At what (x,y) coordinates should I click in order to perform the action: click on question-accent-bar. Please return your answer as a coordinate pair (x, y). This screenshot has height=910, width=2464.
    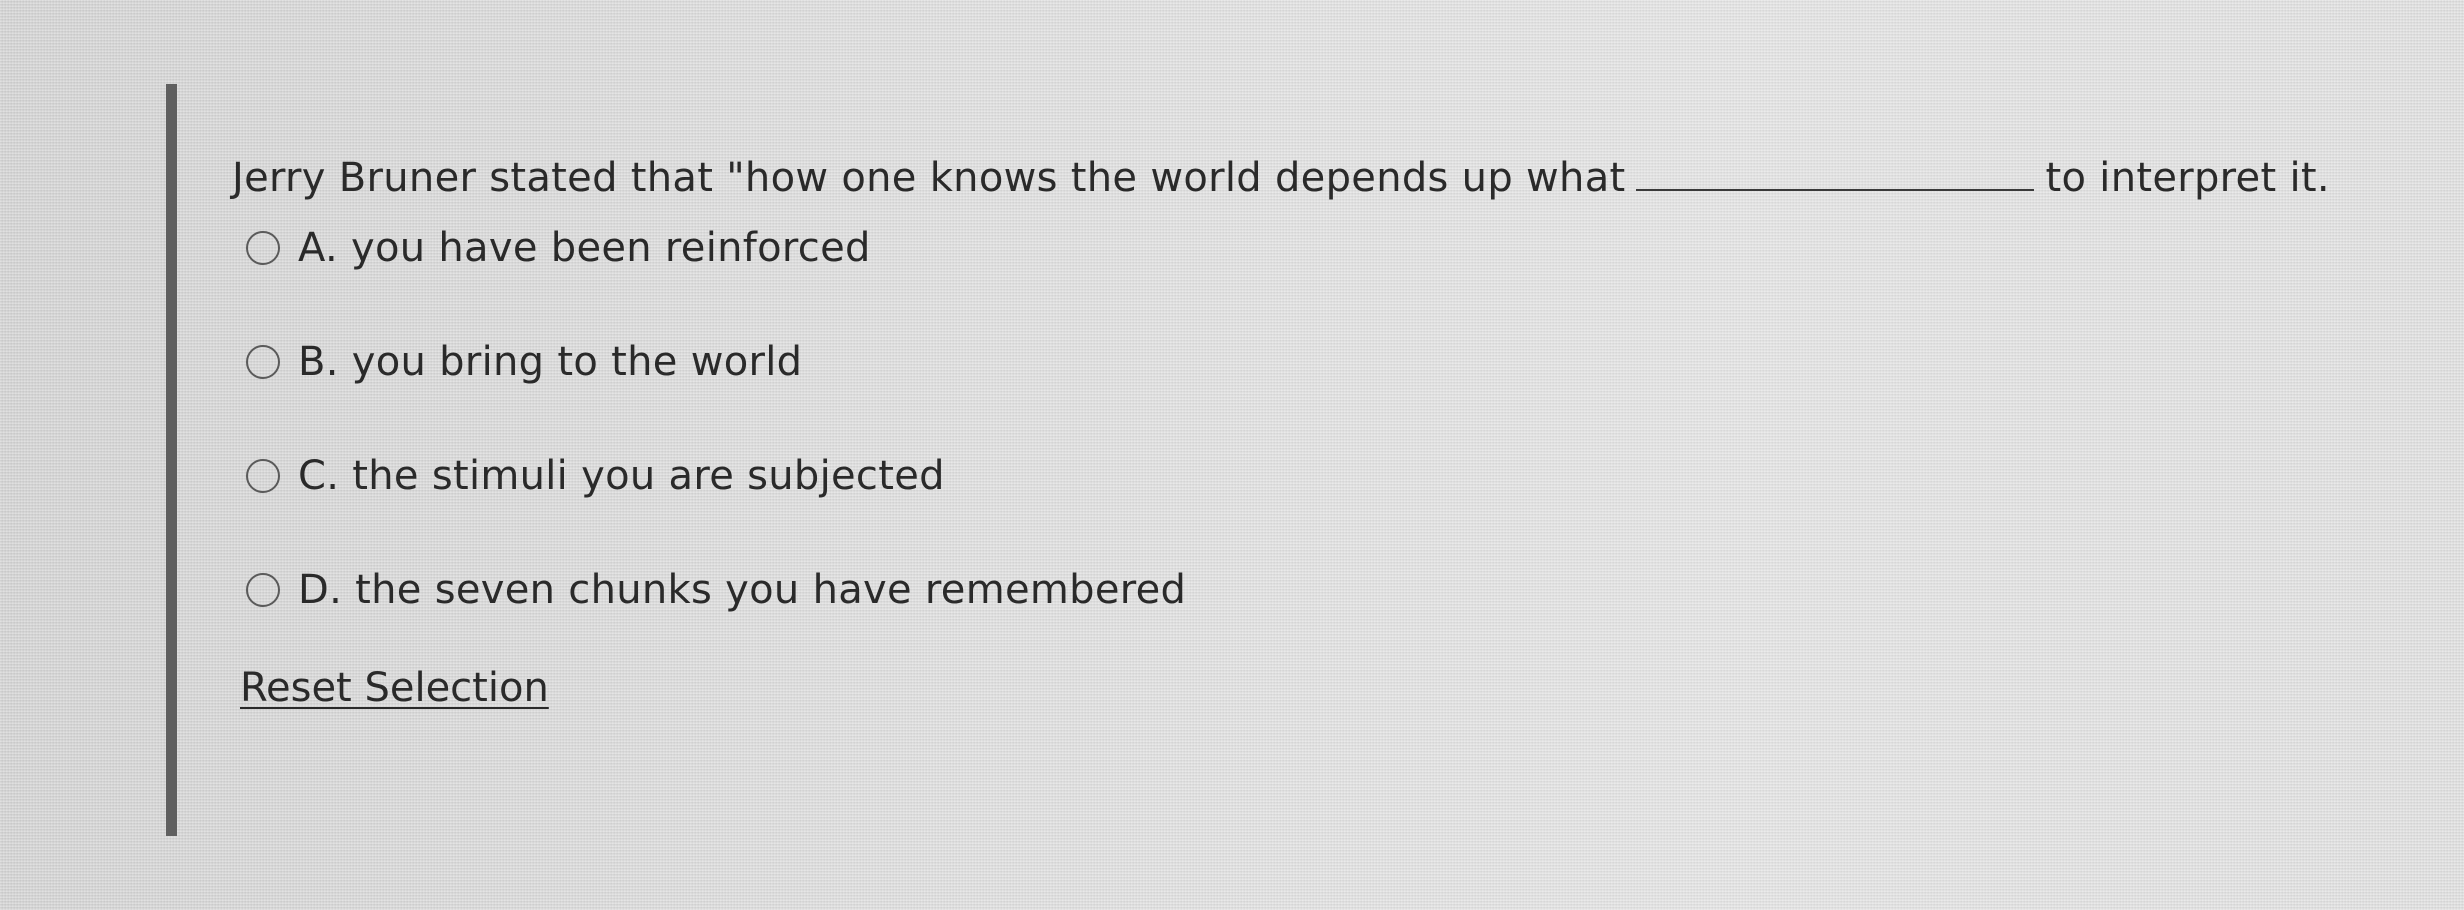
    Looking at the image, I should click on (171, 460).